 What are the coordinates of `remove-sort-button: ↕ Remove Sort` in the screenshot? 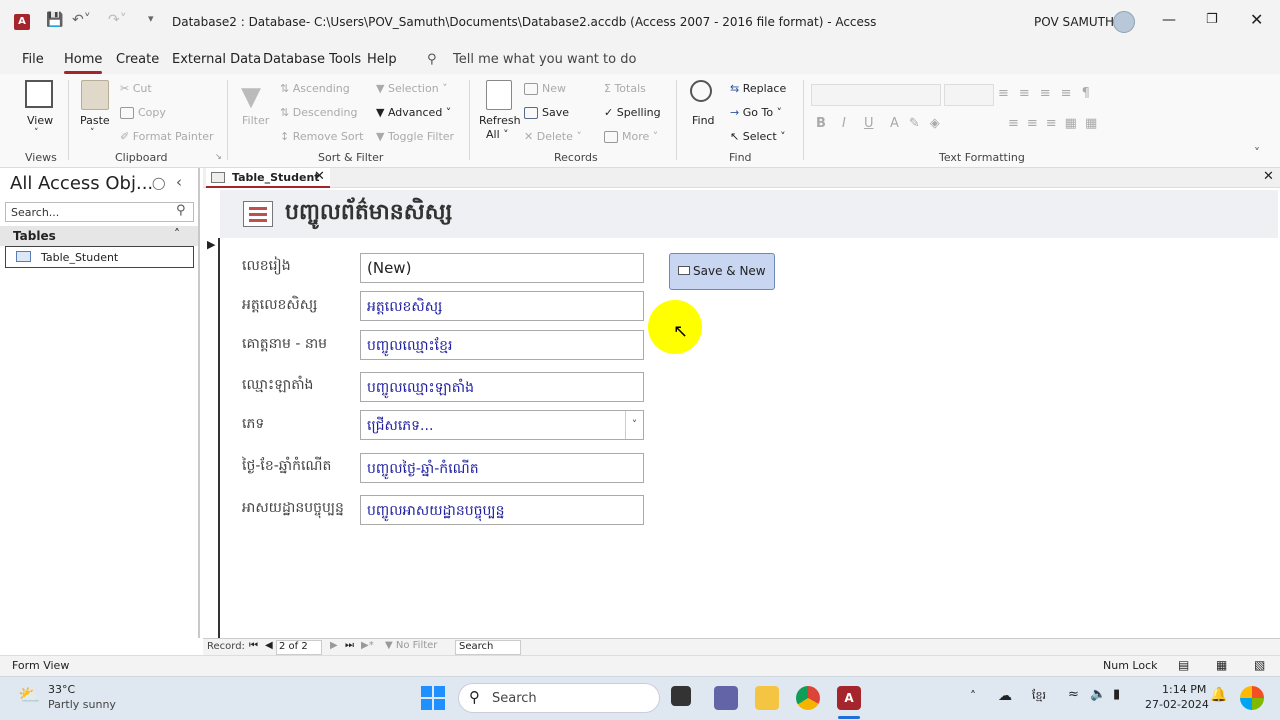 It's located at (321, 136).